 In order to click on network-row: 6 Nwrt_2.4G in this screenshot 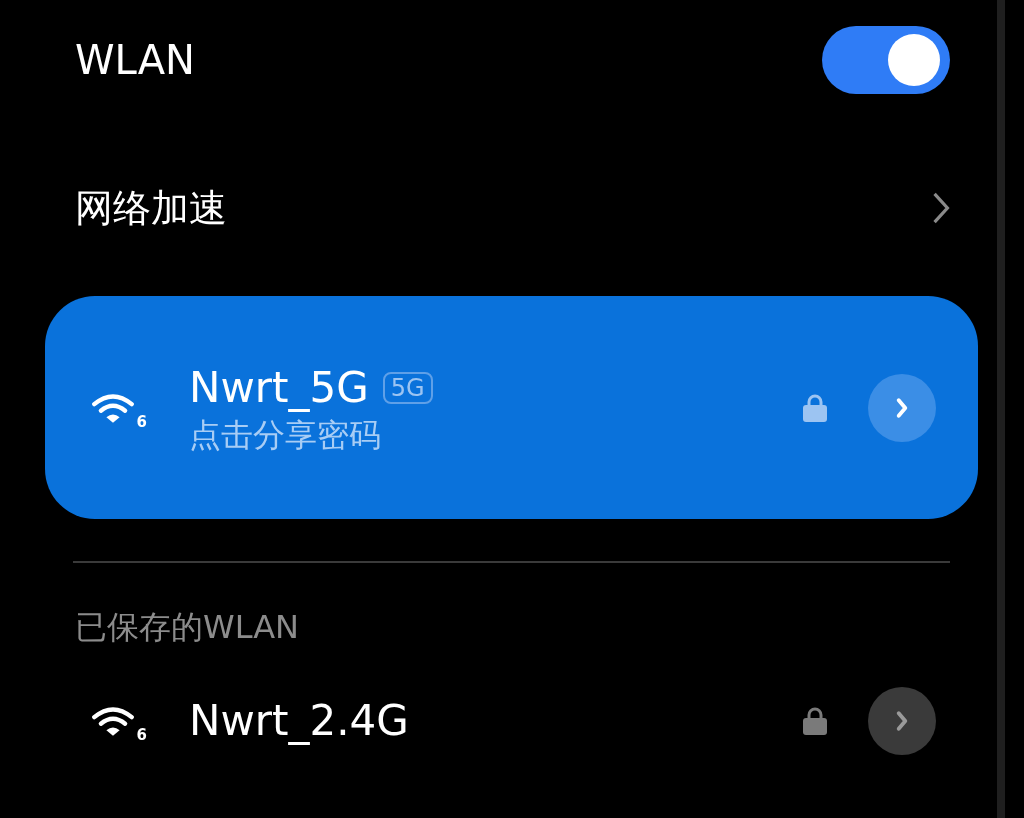, I will do `click(511, 721)`.